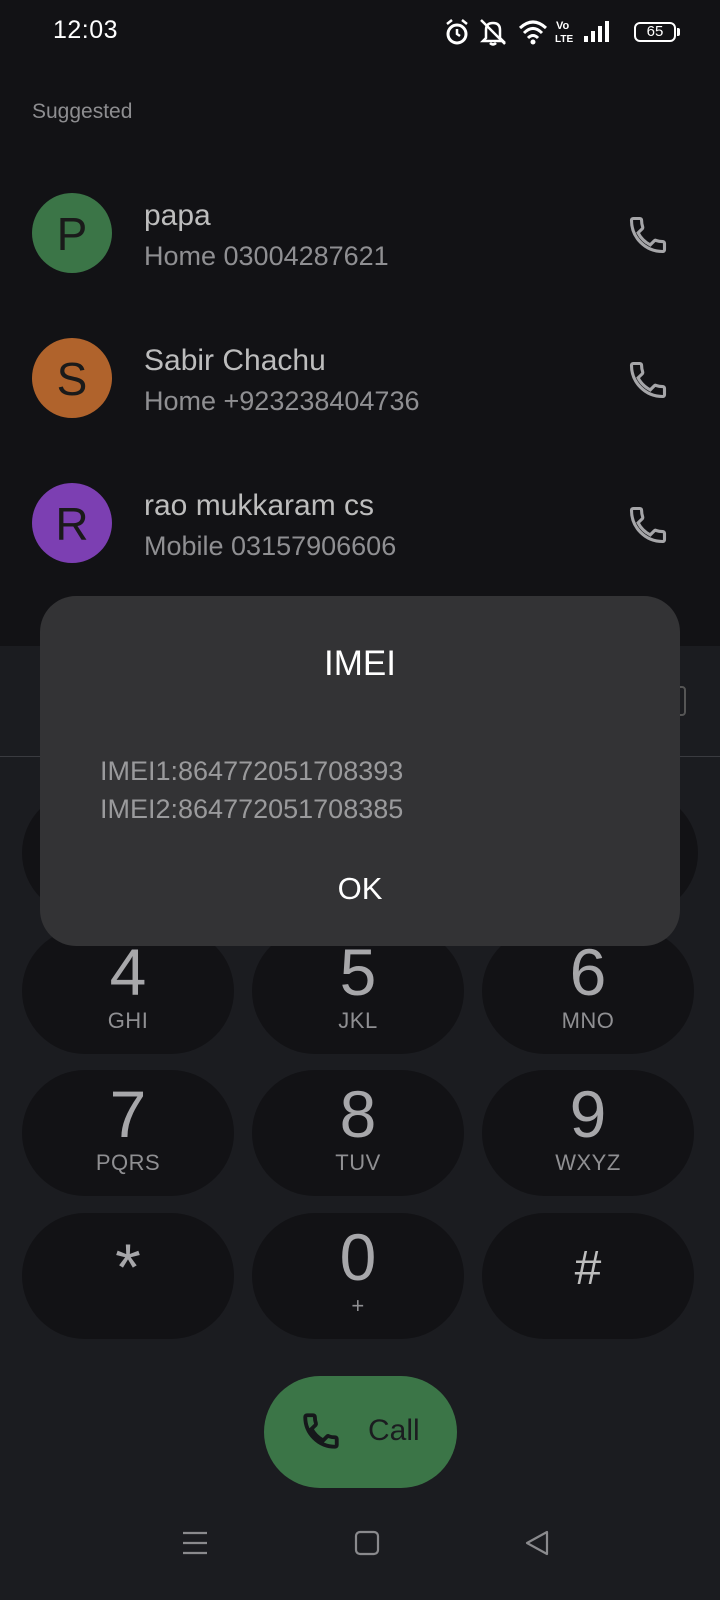 The image size is (720, 1600). Describe the element at coordinates (360, 32) in the screenshot. I see `status-bar: 12:03 Vo LTE 65` at that location.